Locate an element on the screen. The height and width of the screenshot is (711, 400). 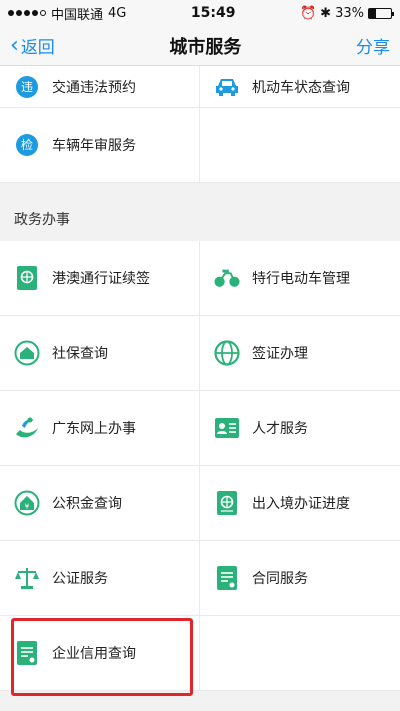
section-divider is located at coordinates (200, 190).